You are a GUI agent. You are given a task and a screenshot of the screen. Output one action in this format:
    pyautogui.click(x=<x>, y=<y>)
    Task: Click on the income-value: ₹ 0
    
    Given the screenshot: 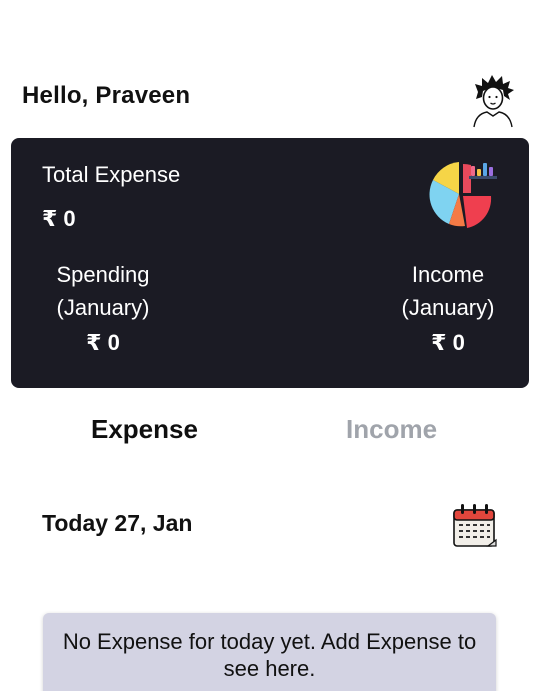 What is the action you would take?
    pyautogui.click(x=448, y=342)
    